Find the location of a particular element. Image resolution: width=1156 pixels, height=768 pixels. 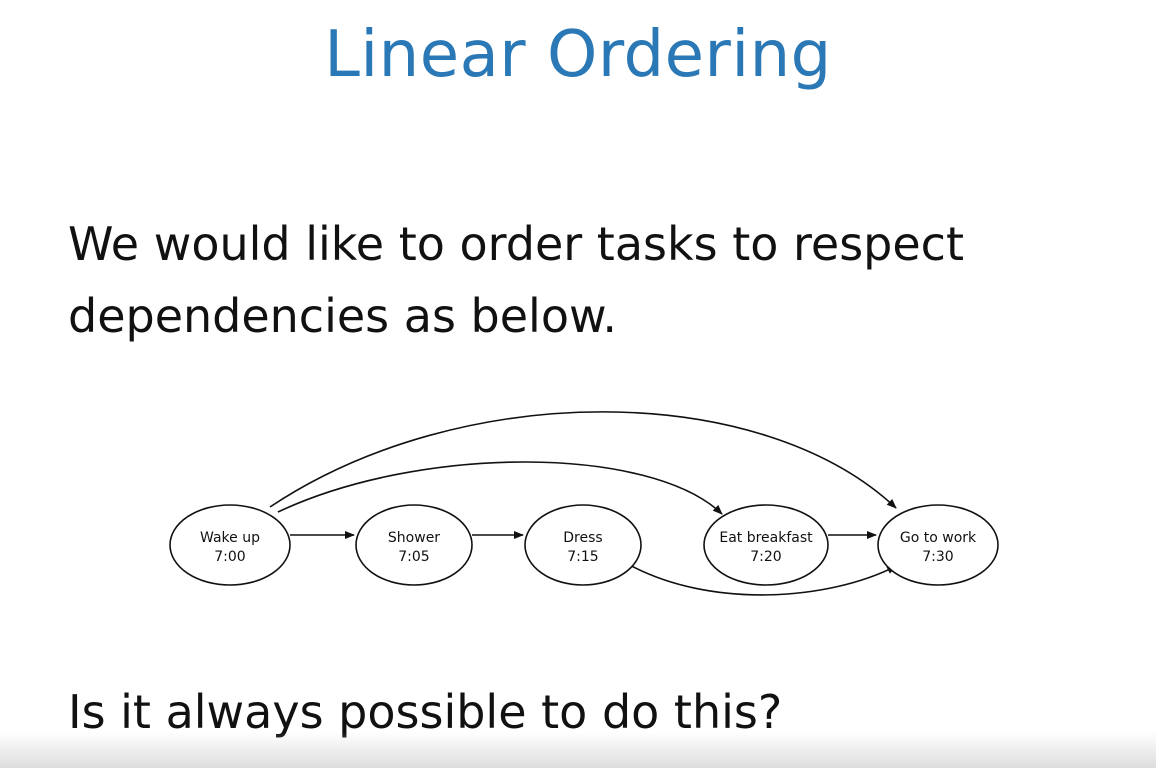

node-dress: Dress 7:15 is located at coordinates (583, 545).